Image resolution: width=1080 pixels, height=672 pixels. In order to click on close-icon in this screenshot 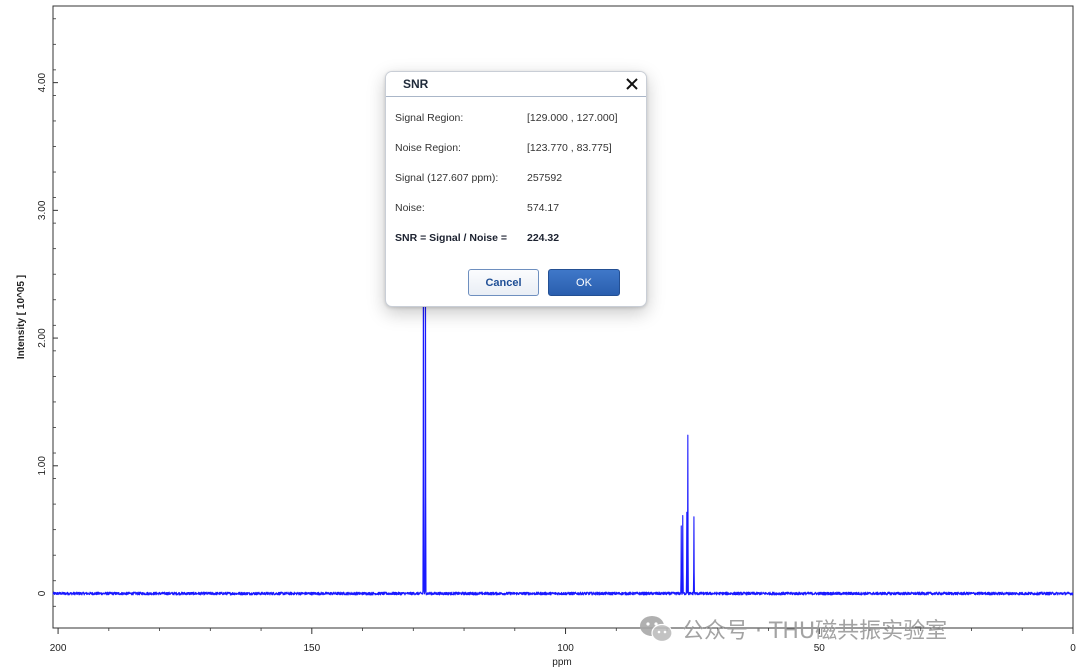, I will do `click(632, 84)`.